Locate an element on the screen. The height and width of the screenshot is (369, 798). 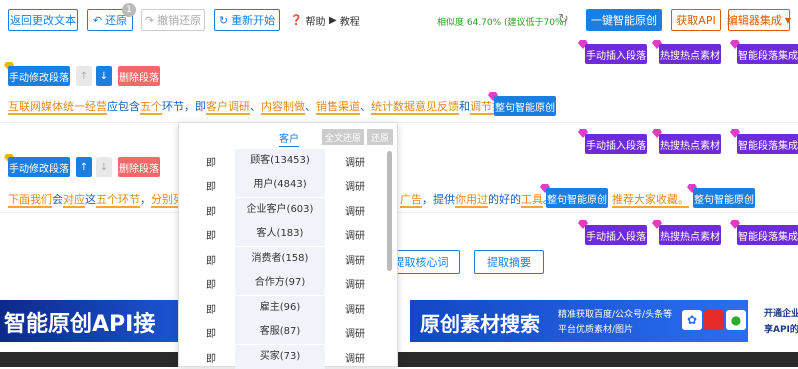
word: 渠道 is located at coordinates (349, 107).